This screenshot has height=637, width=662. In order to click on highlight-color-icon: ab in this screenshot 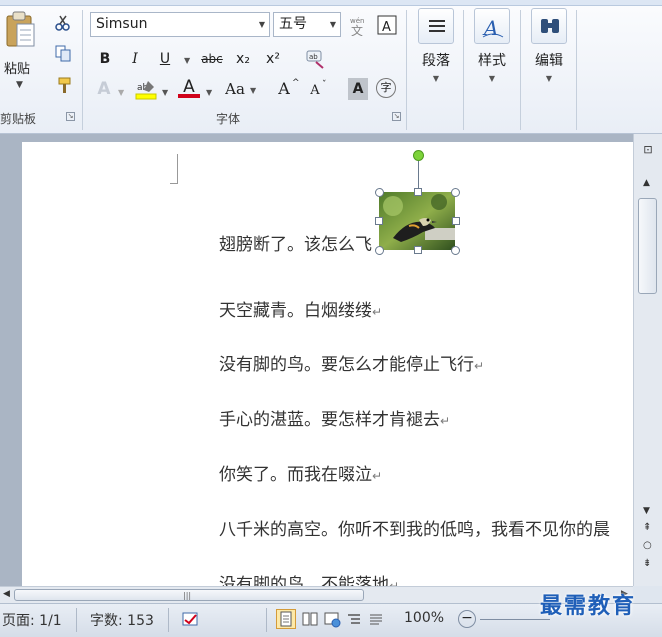, I will do `click(146, 89)`.